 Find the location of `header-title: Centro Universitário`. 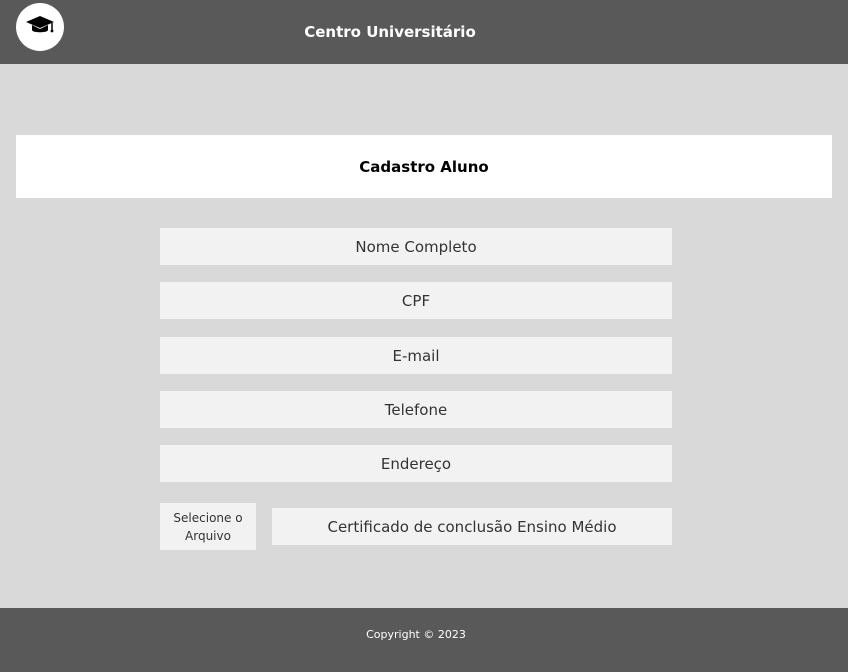

header-title: Centro Universitário is located at coordinates (390, 32).